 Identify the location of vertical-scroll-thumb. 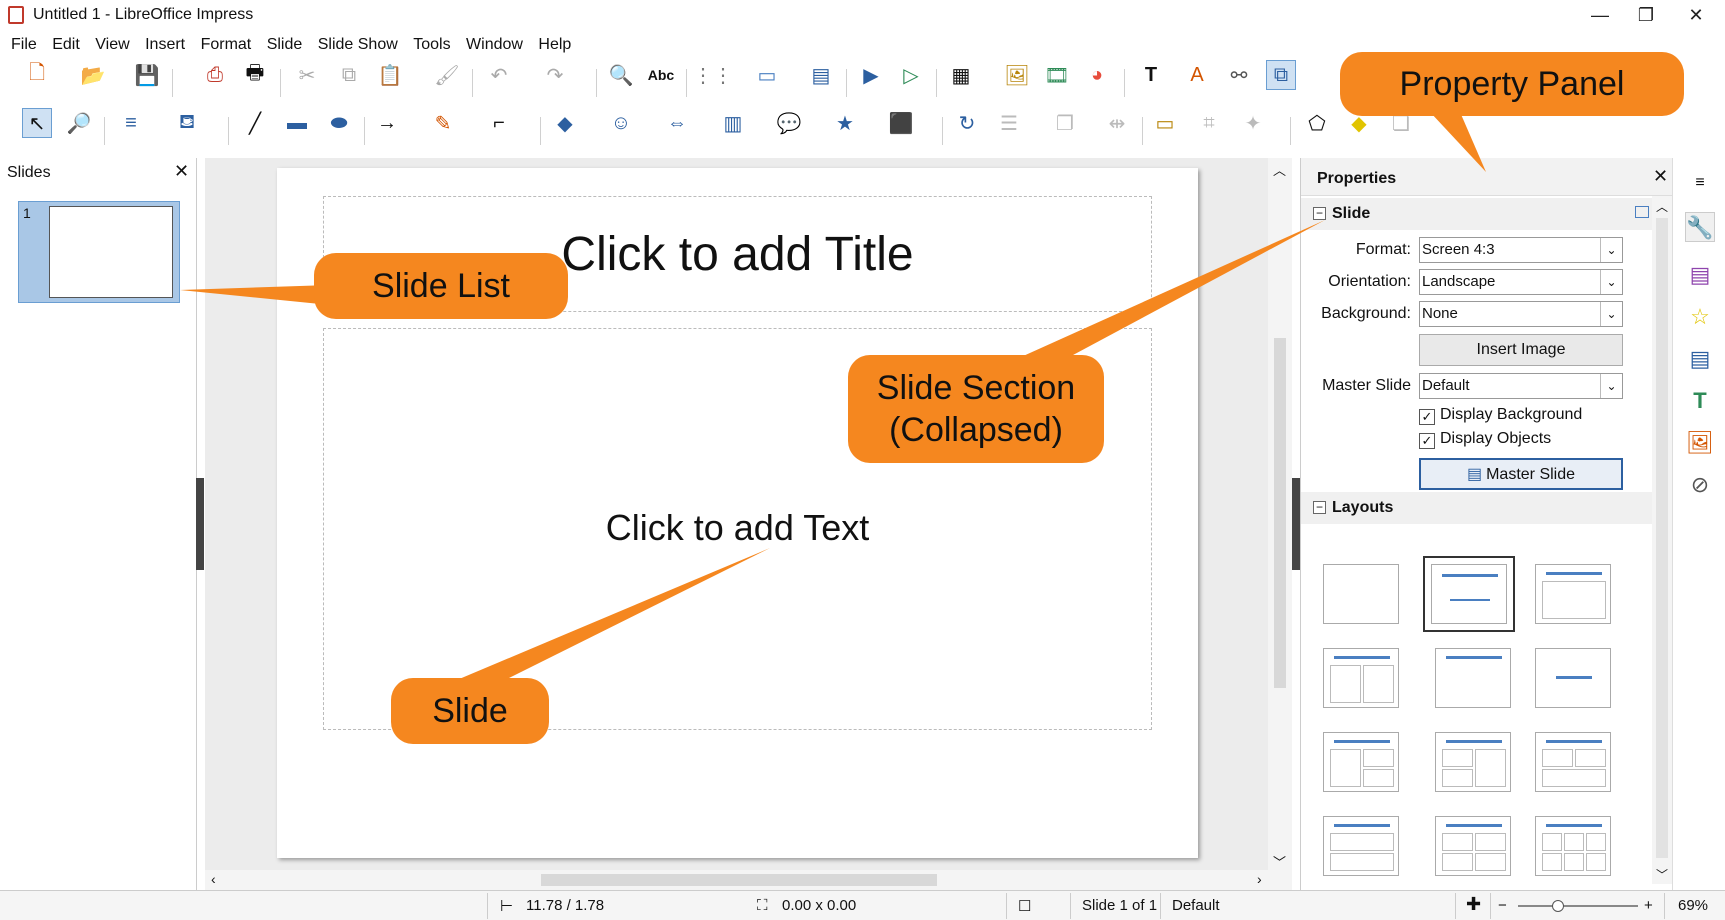
(1280, 513).